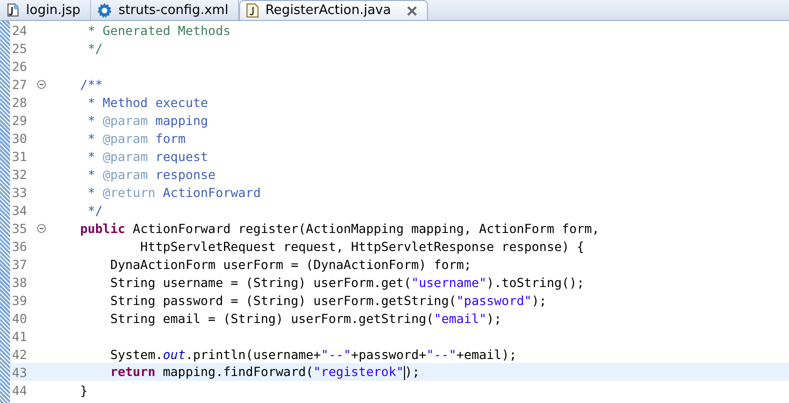  What do you see at coordinates (253, 10) in the screenshot?
I see `java-file-icon` at bounding box center [253, 10].